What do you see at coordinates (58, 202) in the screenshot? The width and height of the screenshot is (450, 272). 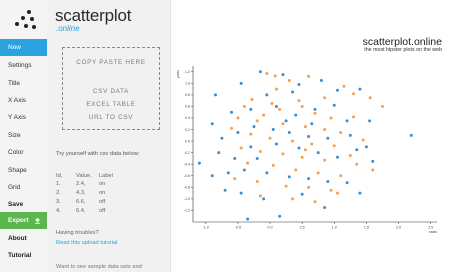 I see `table-cell: 3.` at bounding box center [58, 202].